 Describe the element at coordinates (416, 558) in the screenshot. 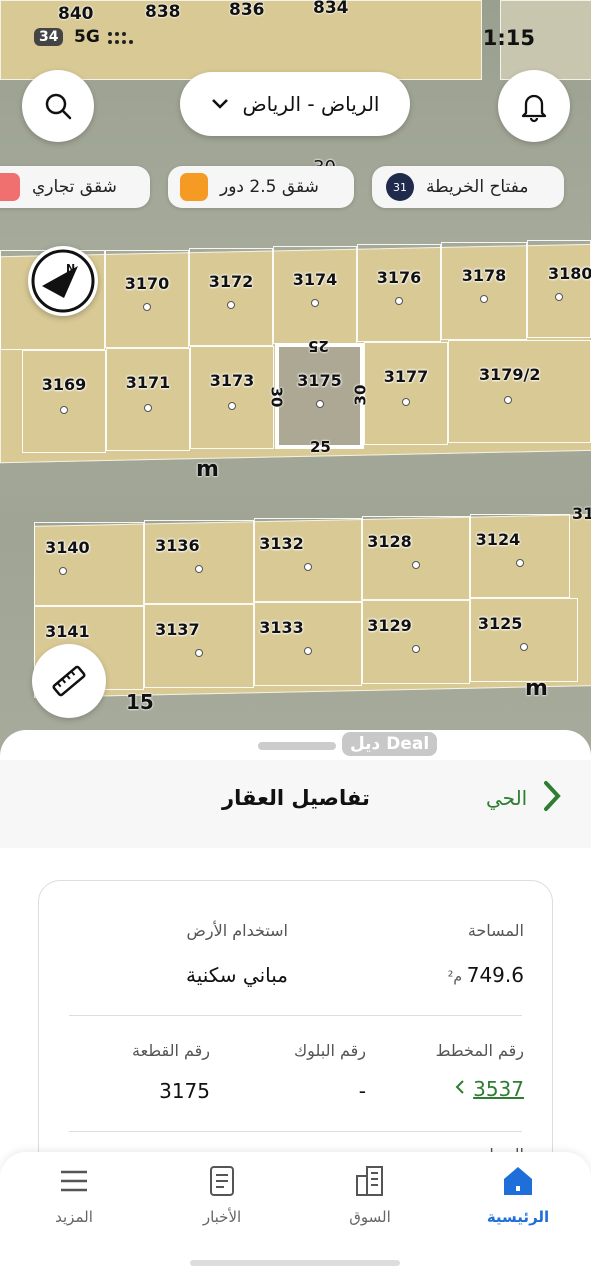

I see `lot-3128: 3128` at that location.